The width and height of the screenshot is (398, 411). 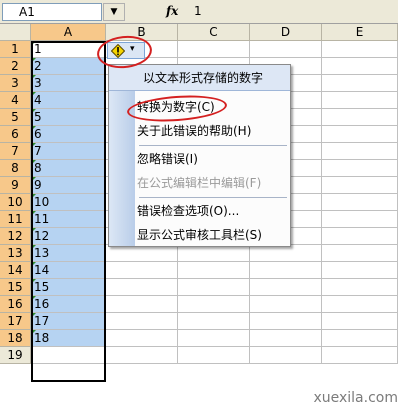 What do you see at coordinates (15, 168) in the screenshot?
I see `row-header: 8` at bounding box center [15, 168].